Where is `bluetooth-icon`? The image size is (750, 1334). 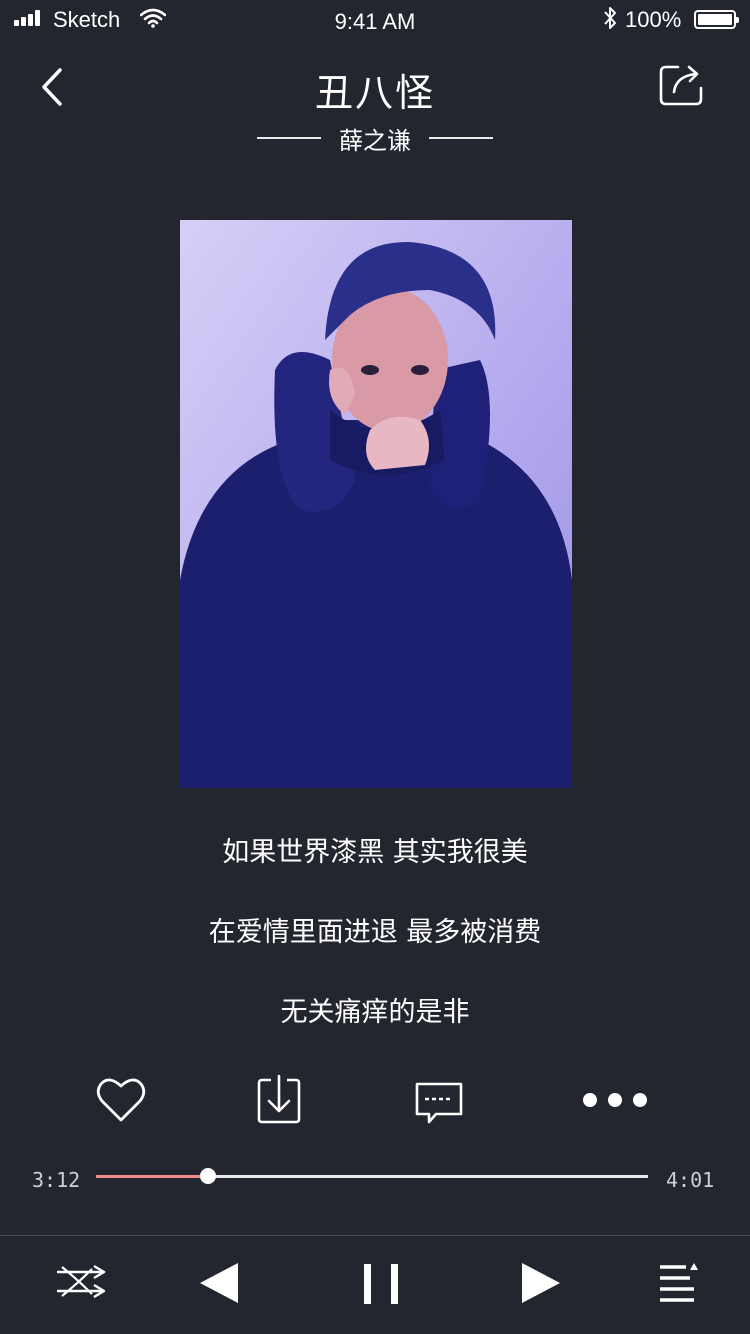 bluetooth-icon is located at coordinates (610, 18).